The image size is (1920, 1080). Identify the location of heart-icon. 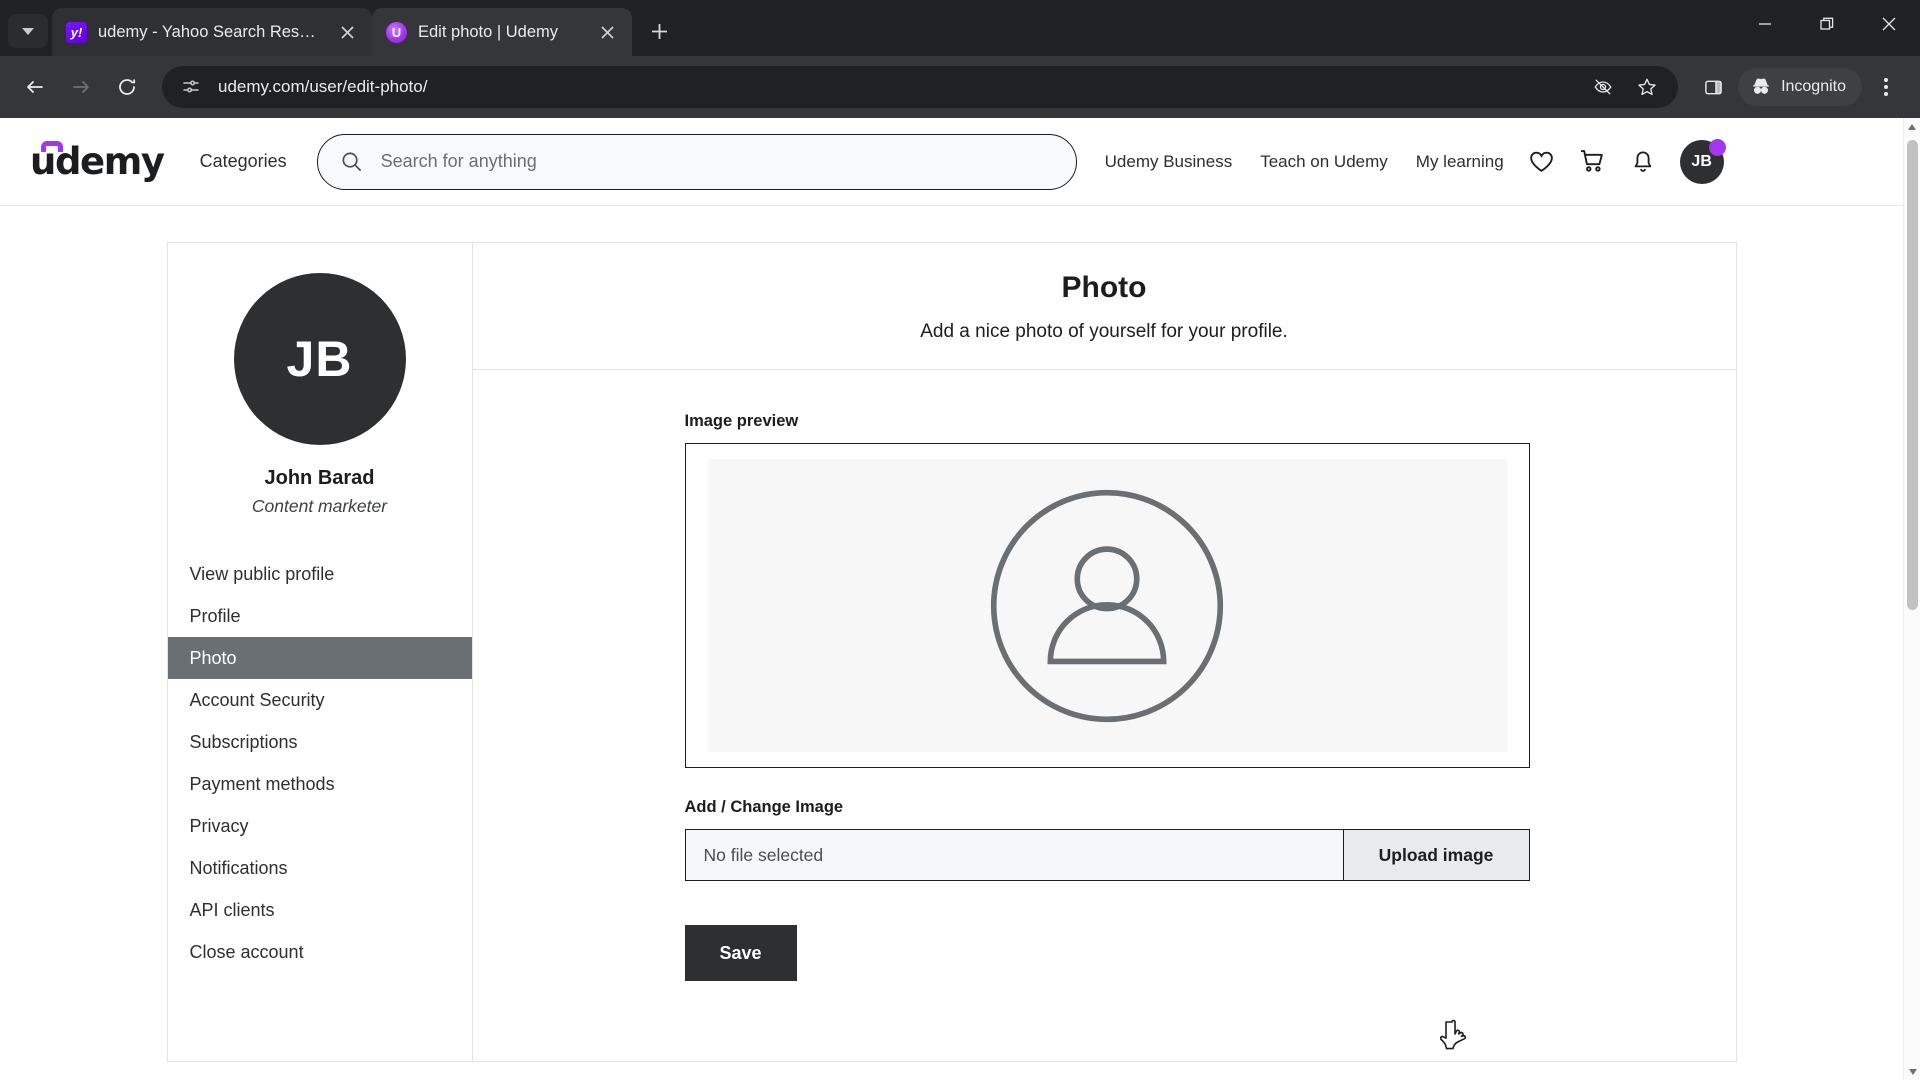
(1541, 161).